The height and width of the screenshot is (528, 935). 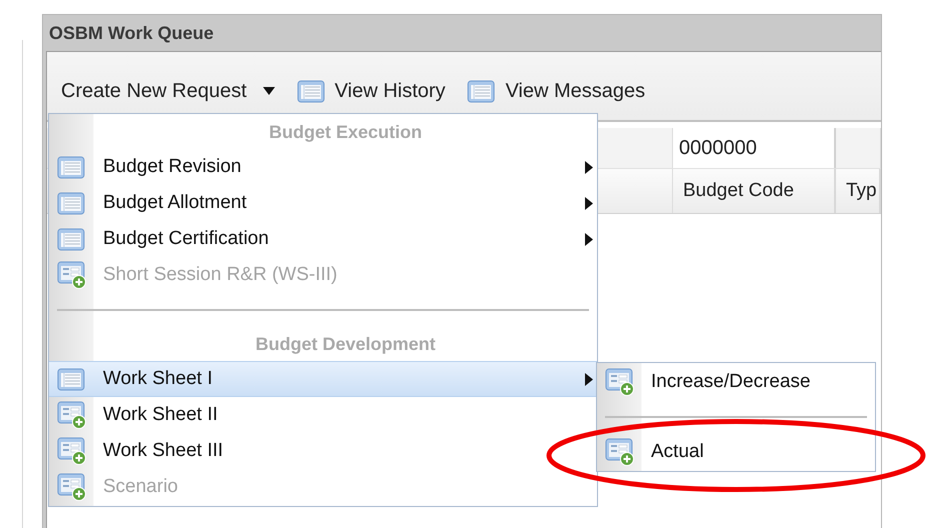 I want to click on menu-item: Actual, so click(x=736, y=452).